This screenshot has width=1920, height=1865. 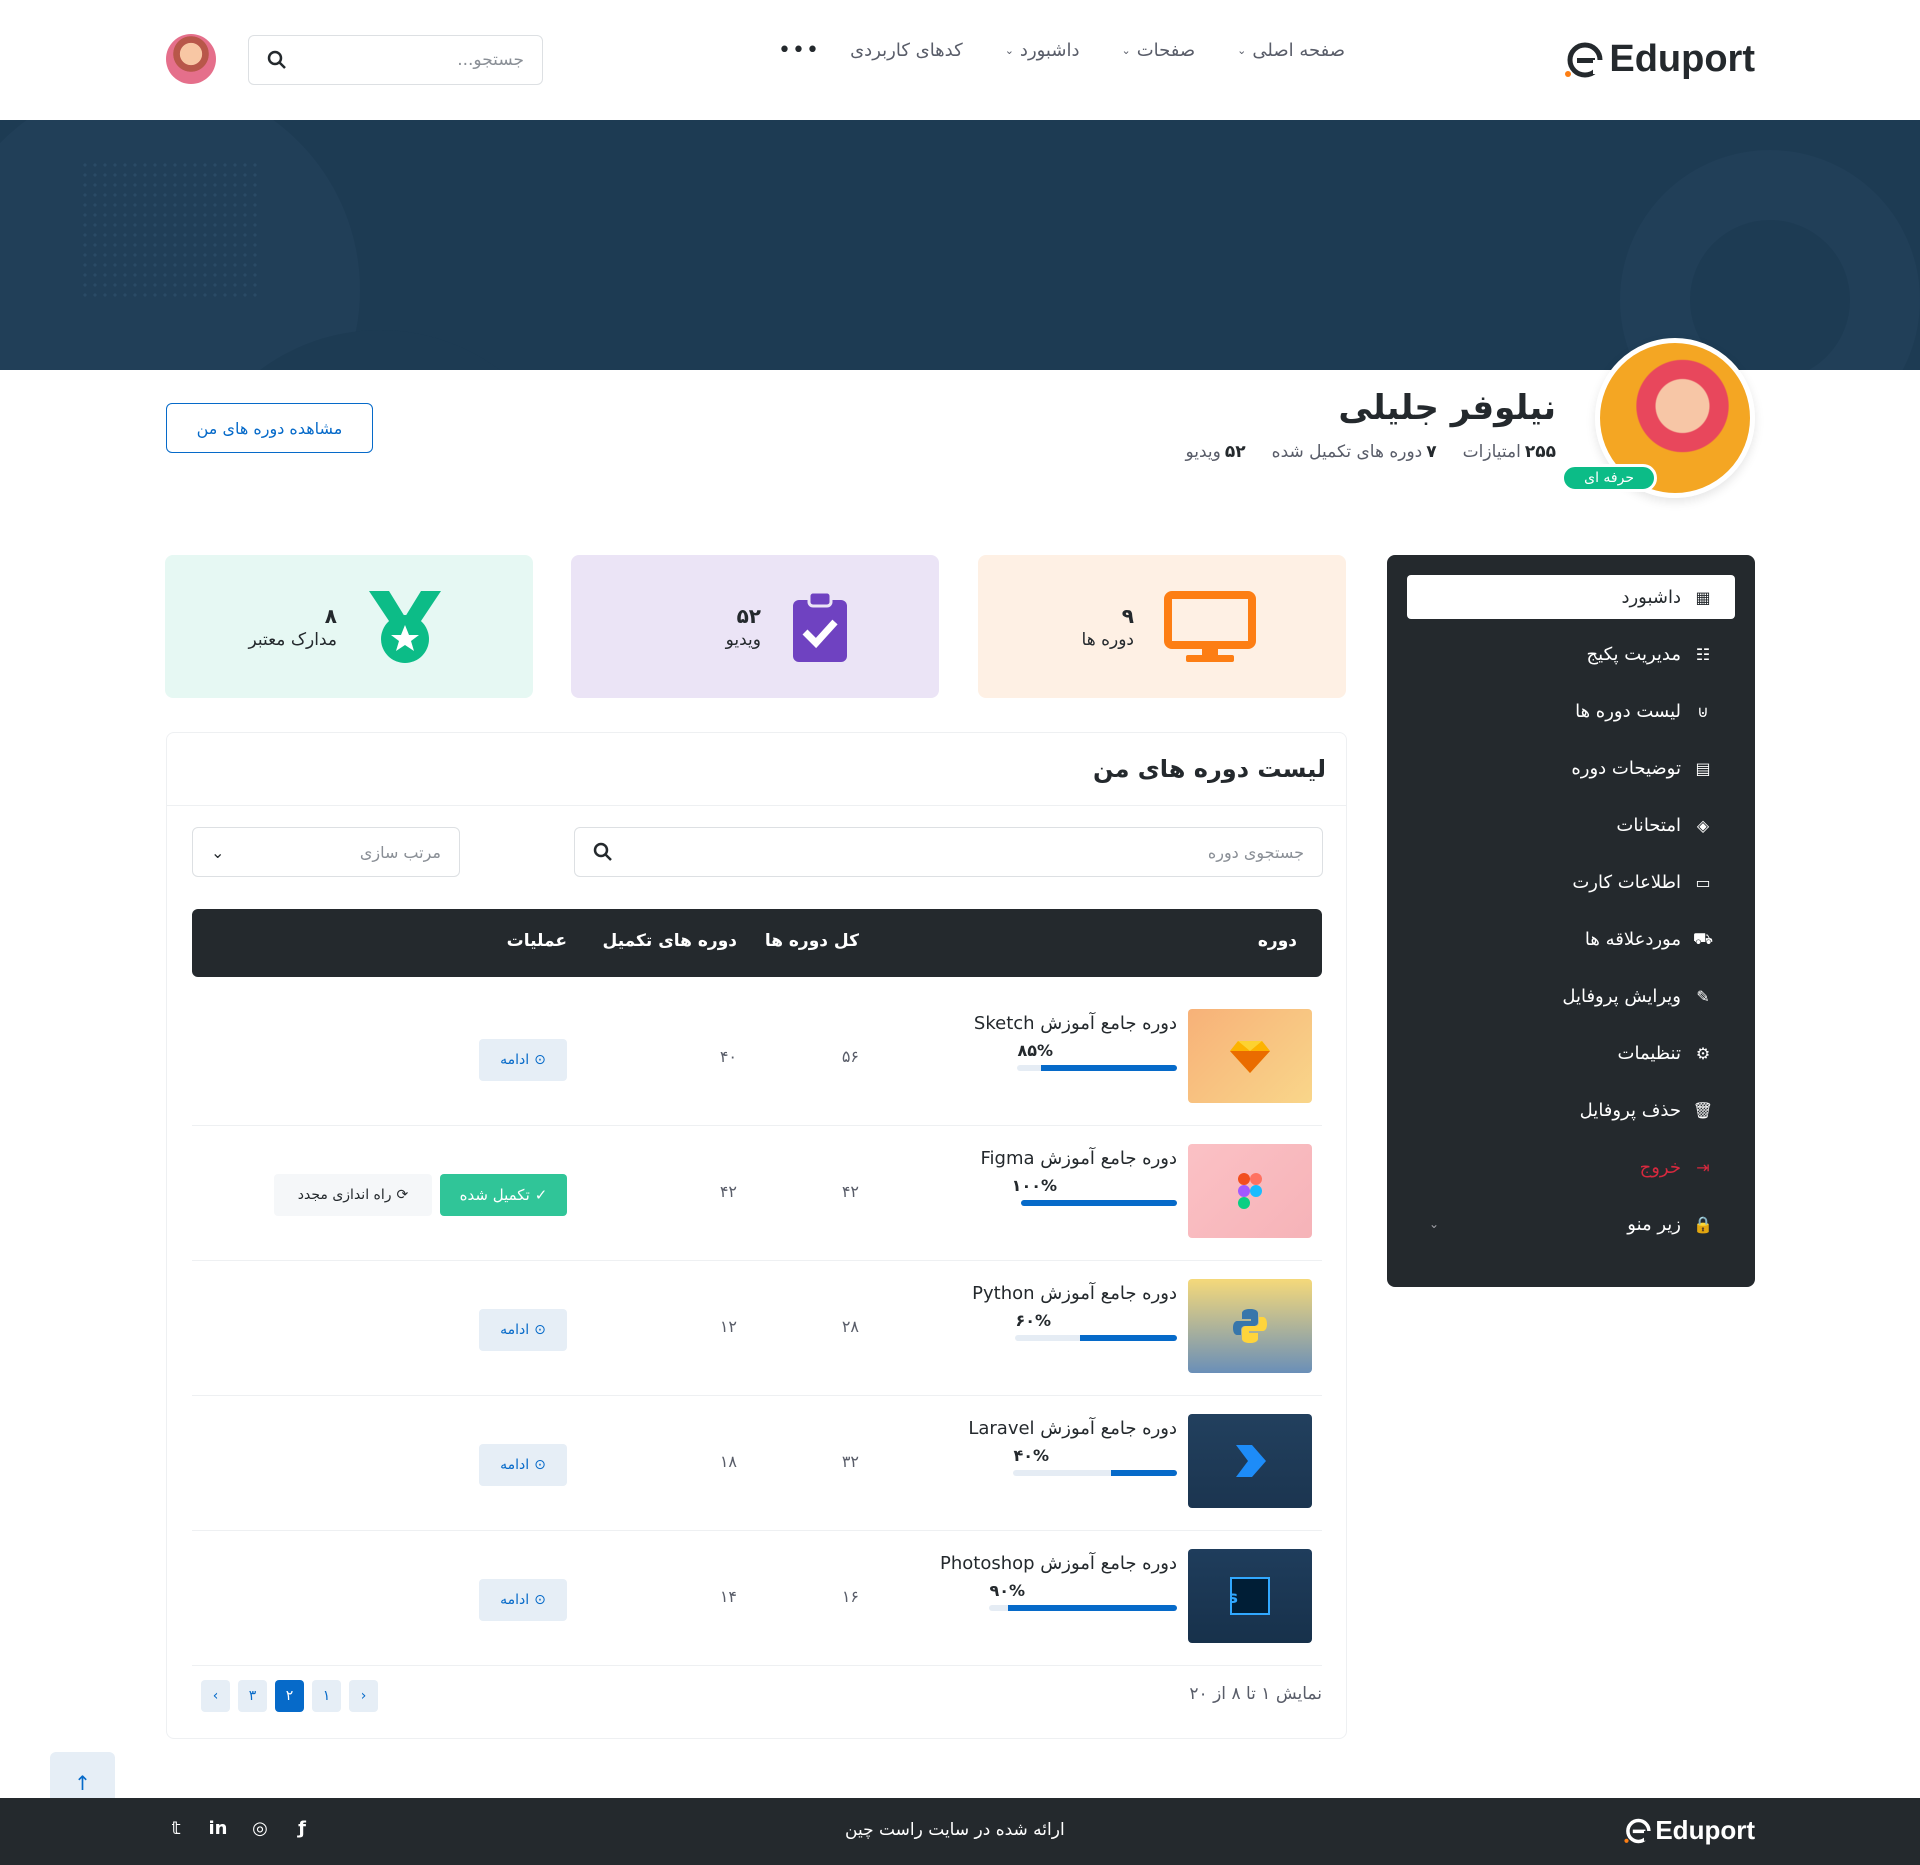 I want to click on sort-select: مرتب سازی ⌄, so click(x=326, y=852).